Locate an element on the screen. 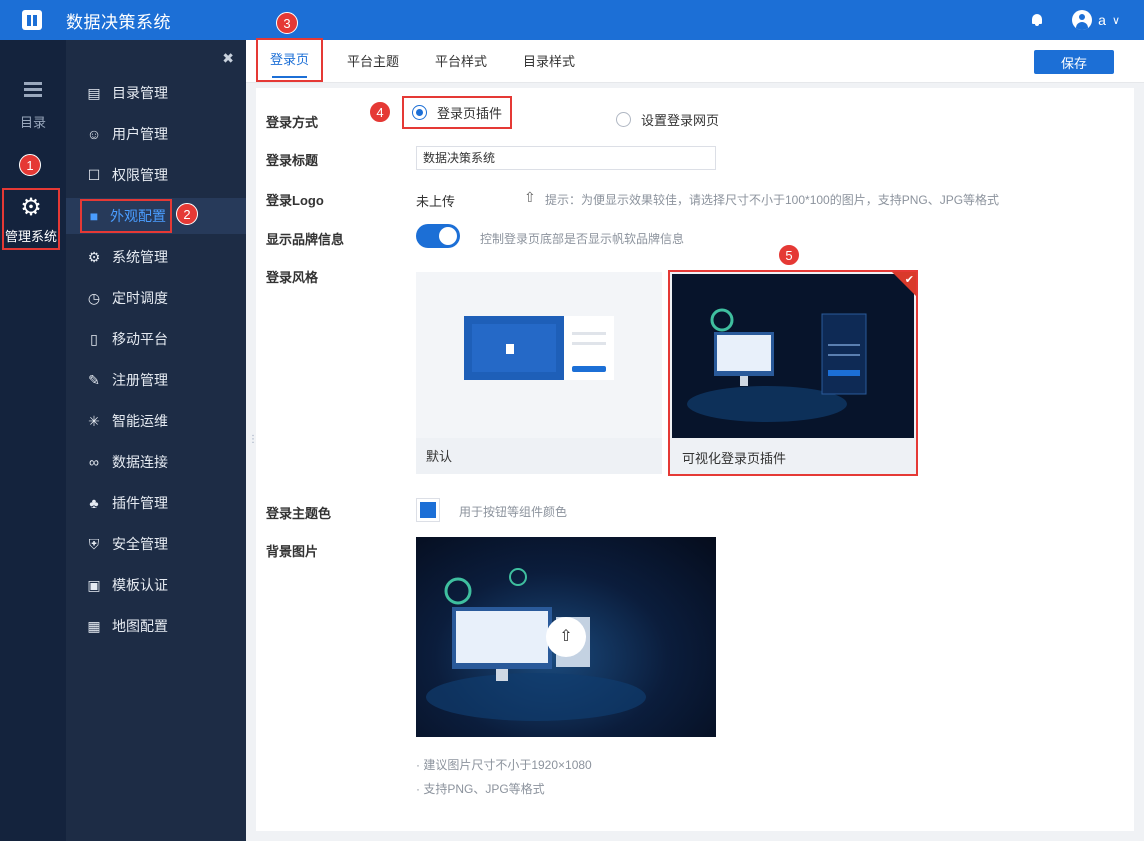 This screenshot has width=1144, height=841. link-icon: ∞ is located at coordinates (94, 462).